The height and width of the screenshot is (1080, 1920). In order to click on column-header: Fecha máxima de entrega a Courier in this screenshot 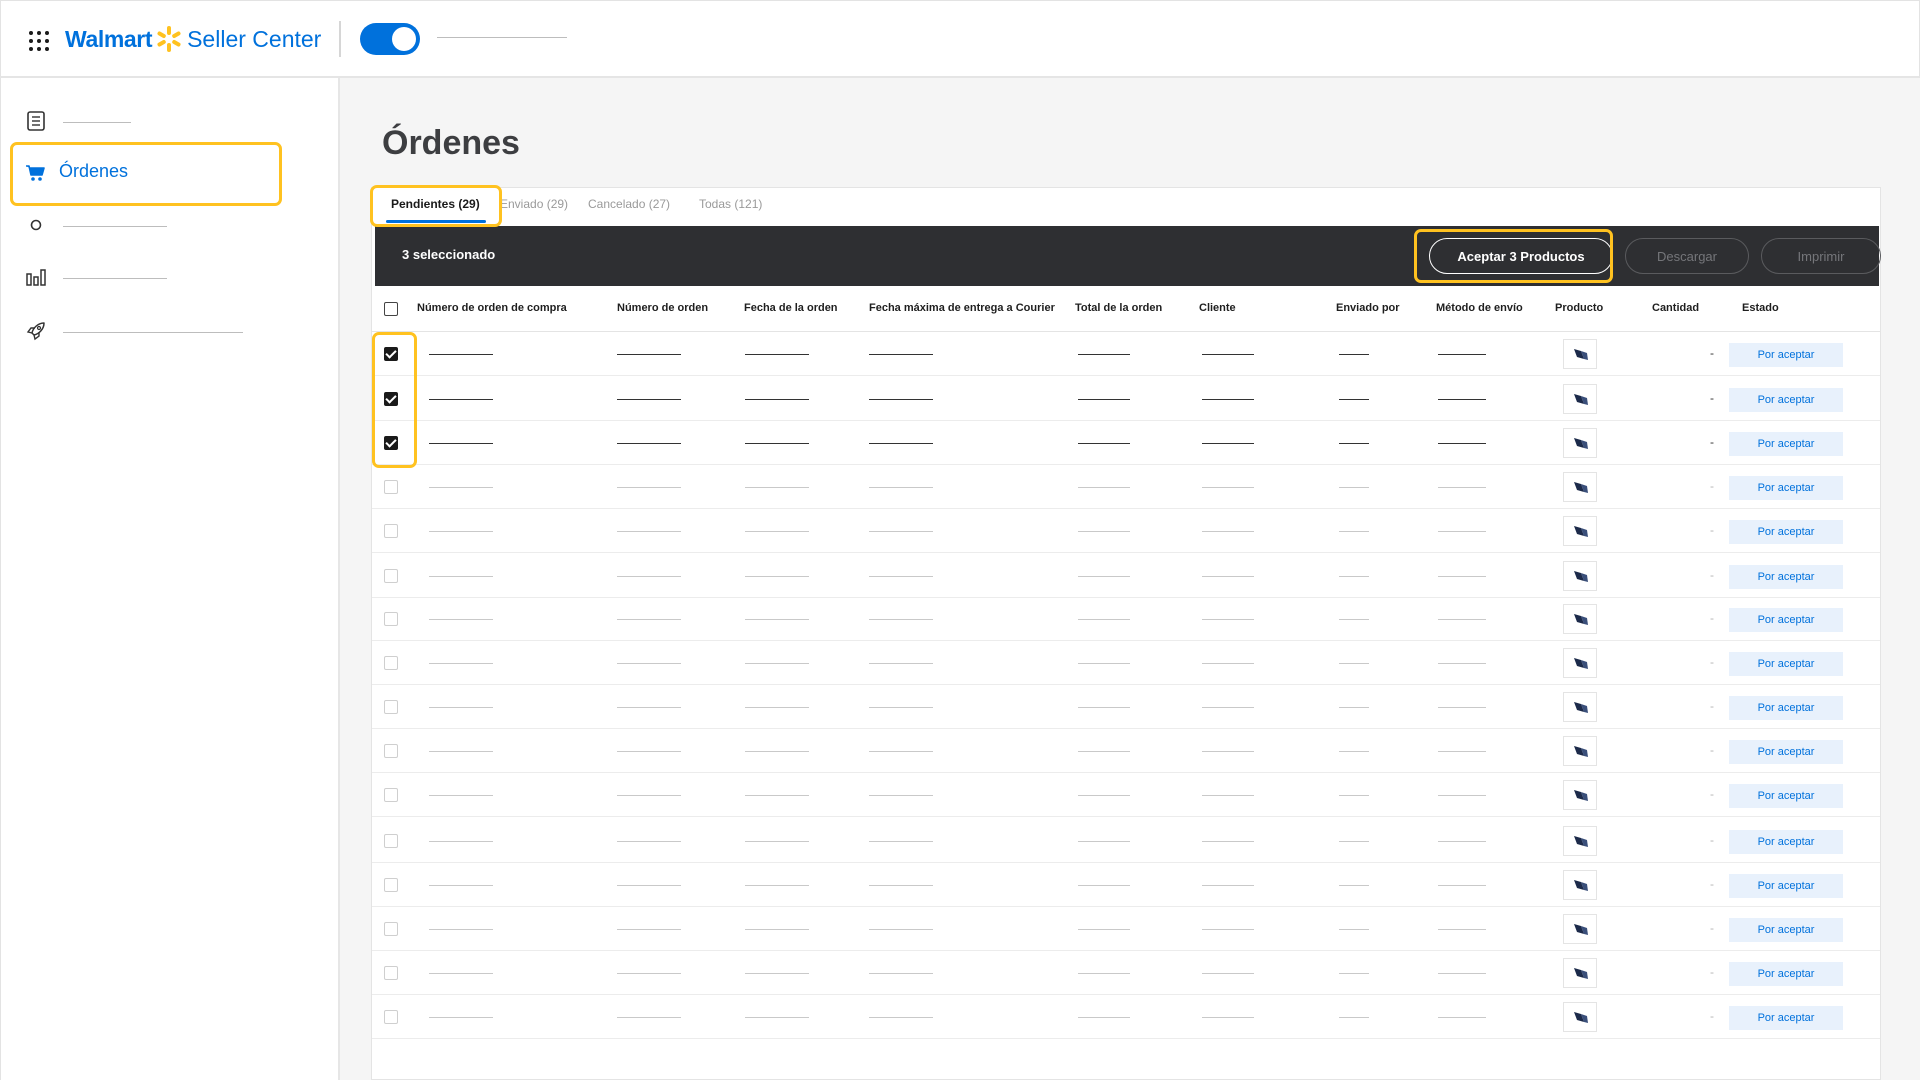, I will do `click(962, 308)`.